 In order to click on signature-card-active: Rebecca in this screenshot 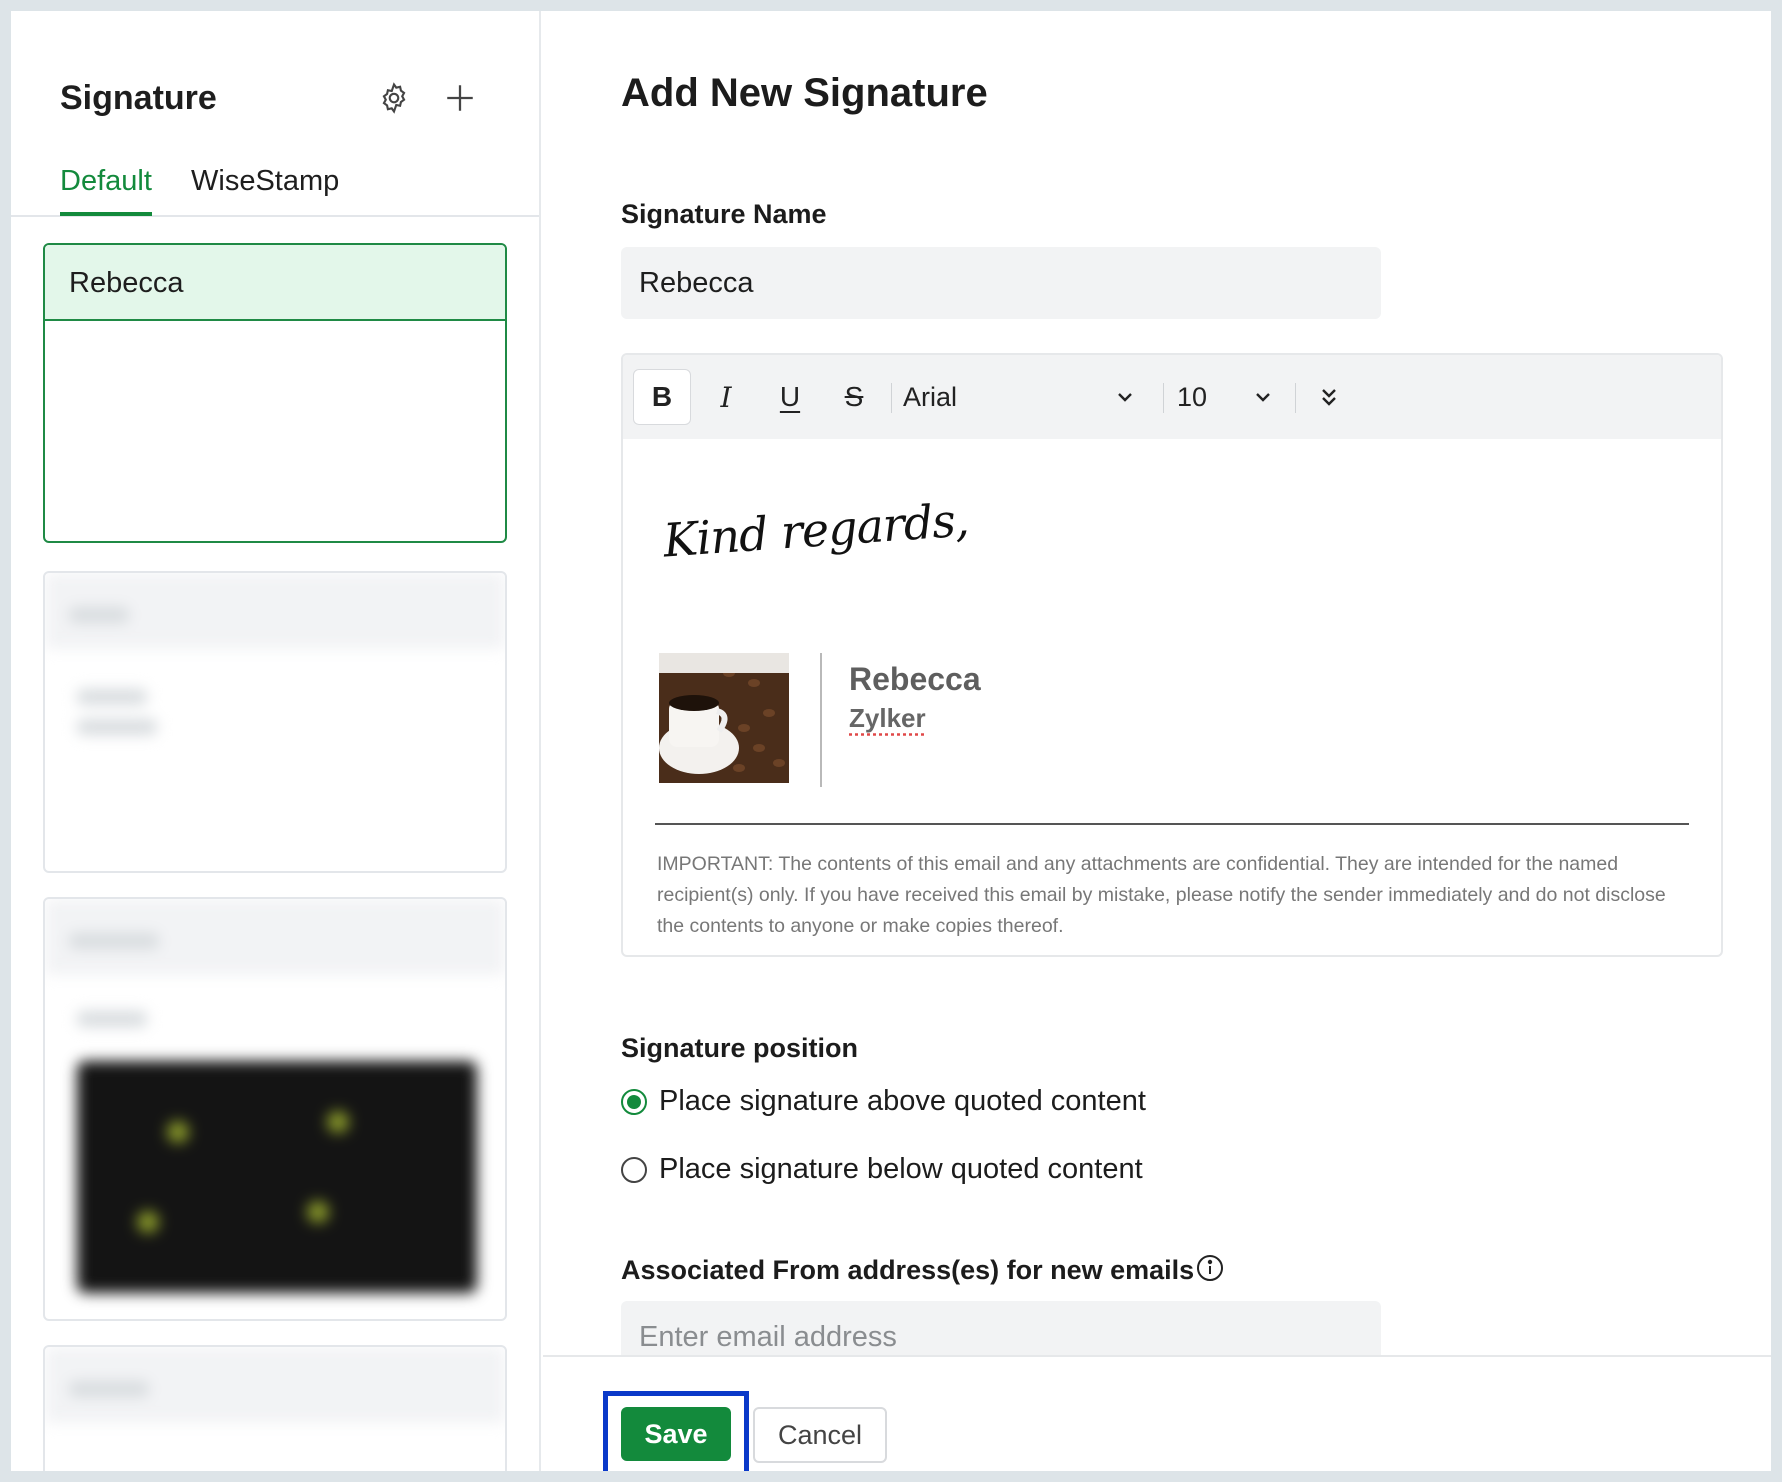, I will do `click(275, 393)`.